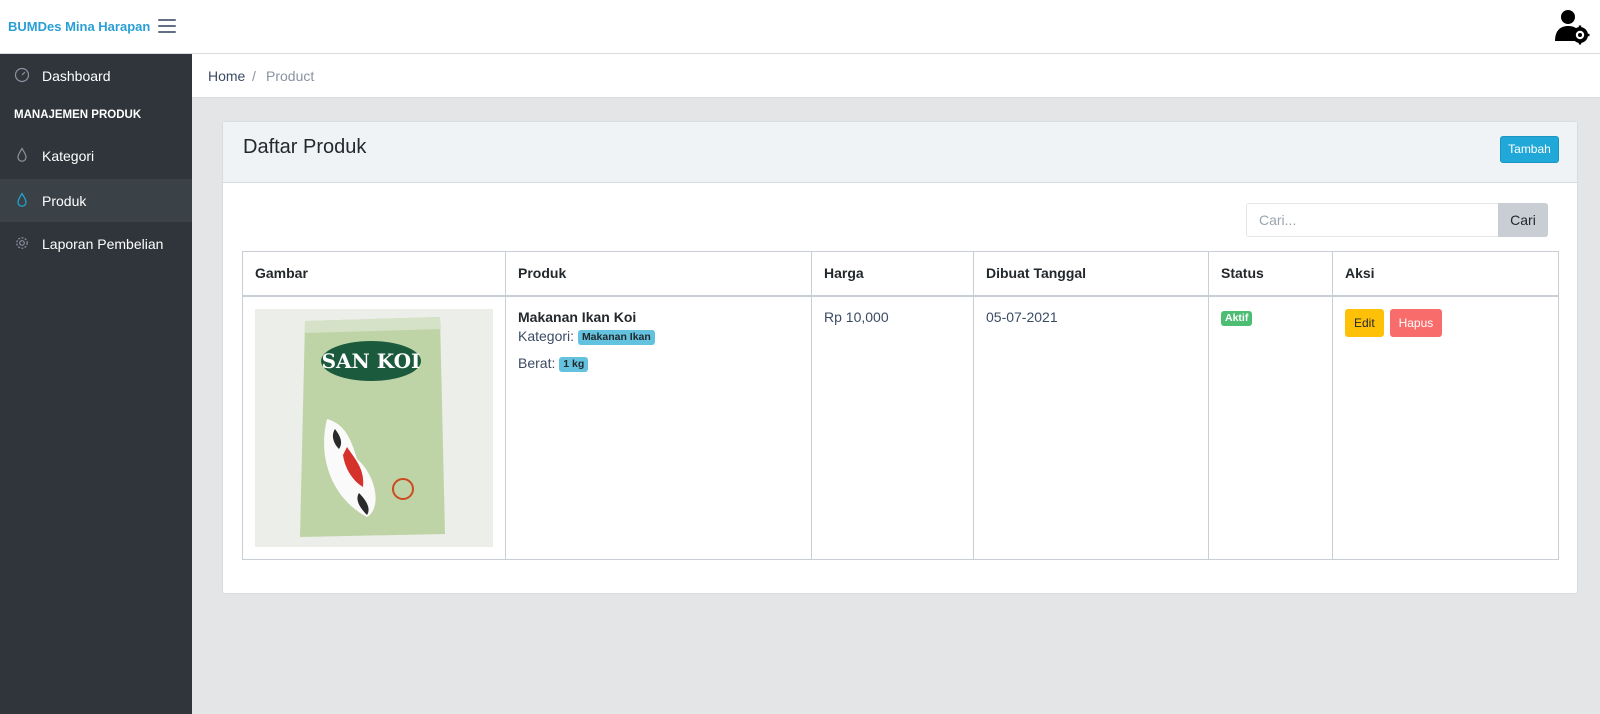 The width and height of the screenshot is (1600, 714). What do you see at coordinates (577, 316) in the screenshot?
I see `product-name: Makanan Ikan Koi` at bounding box center [577, 316].